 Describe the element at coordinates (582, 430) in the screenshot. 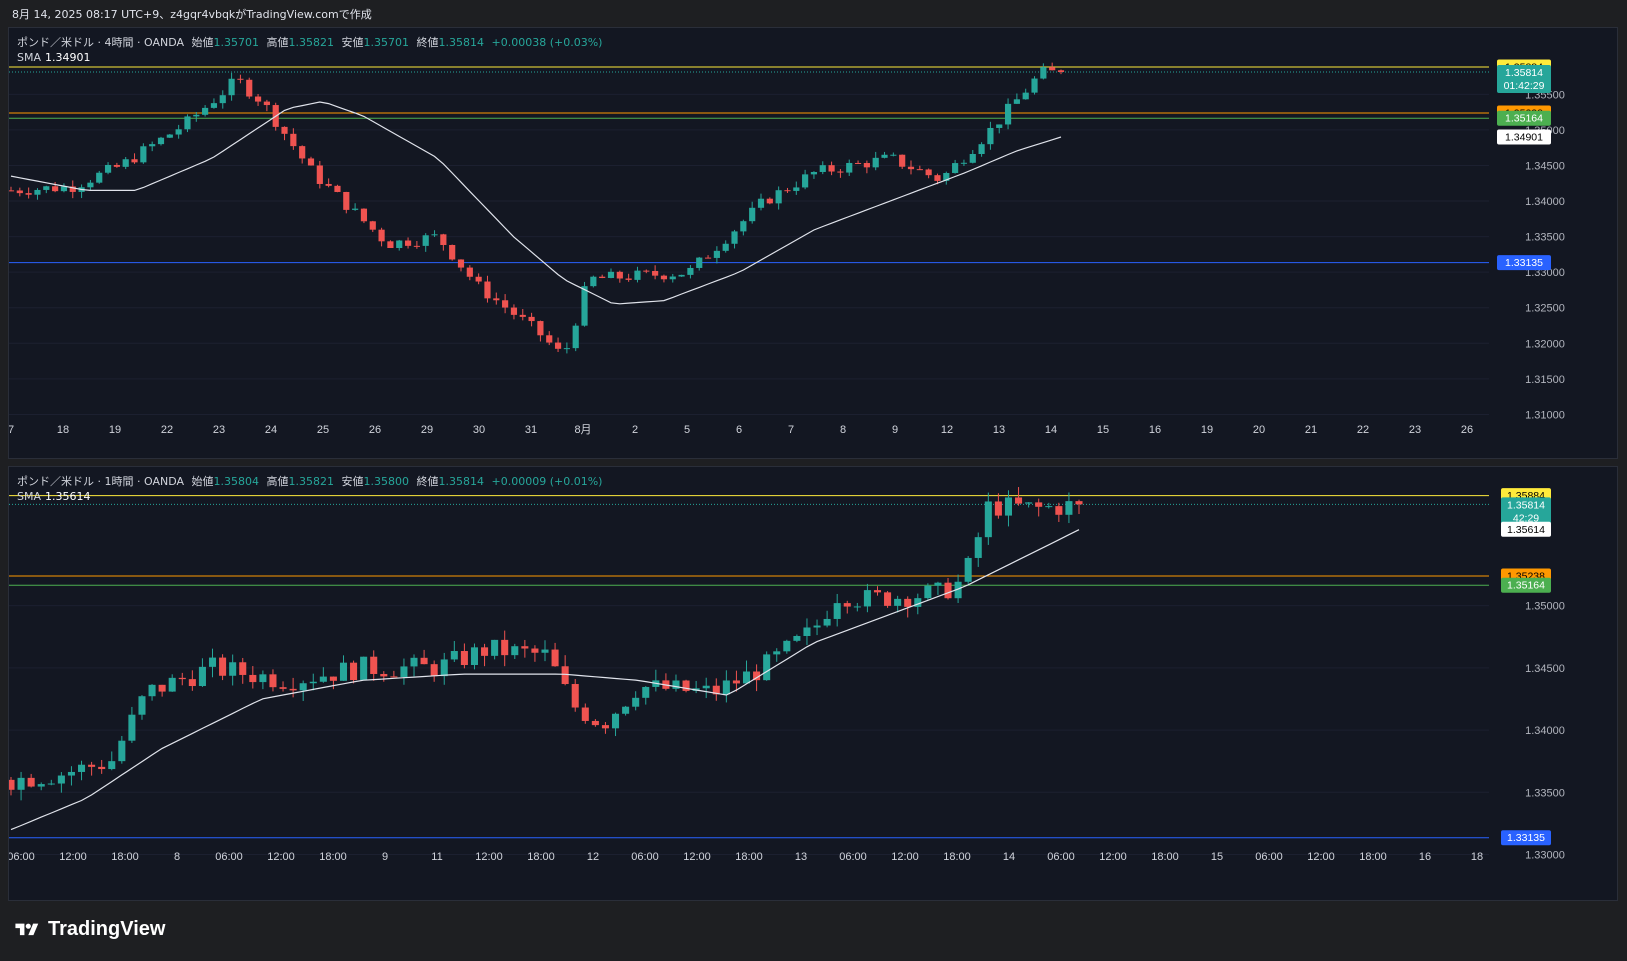

I see `x-tick-label: 8月` at that location.